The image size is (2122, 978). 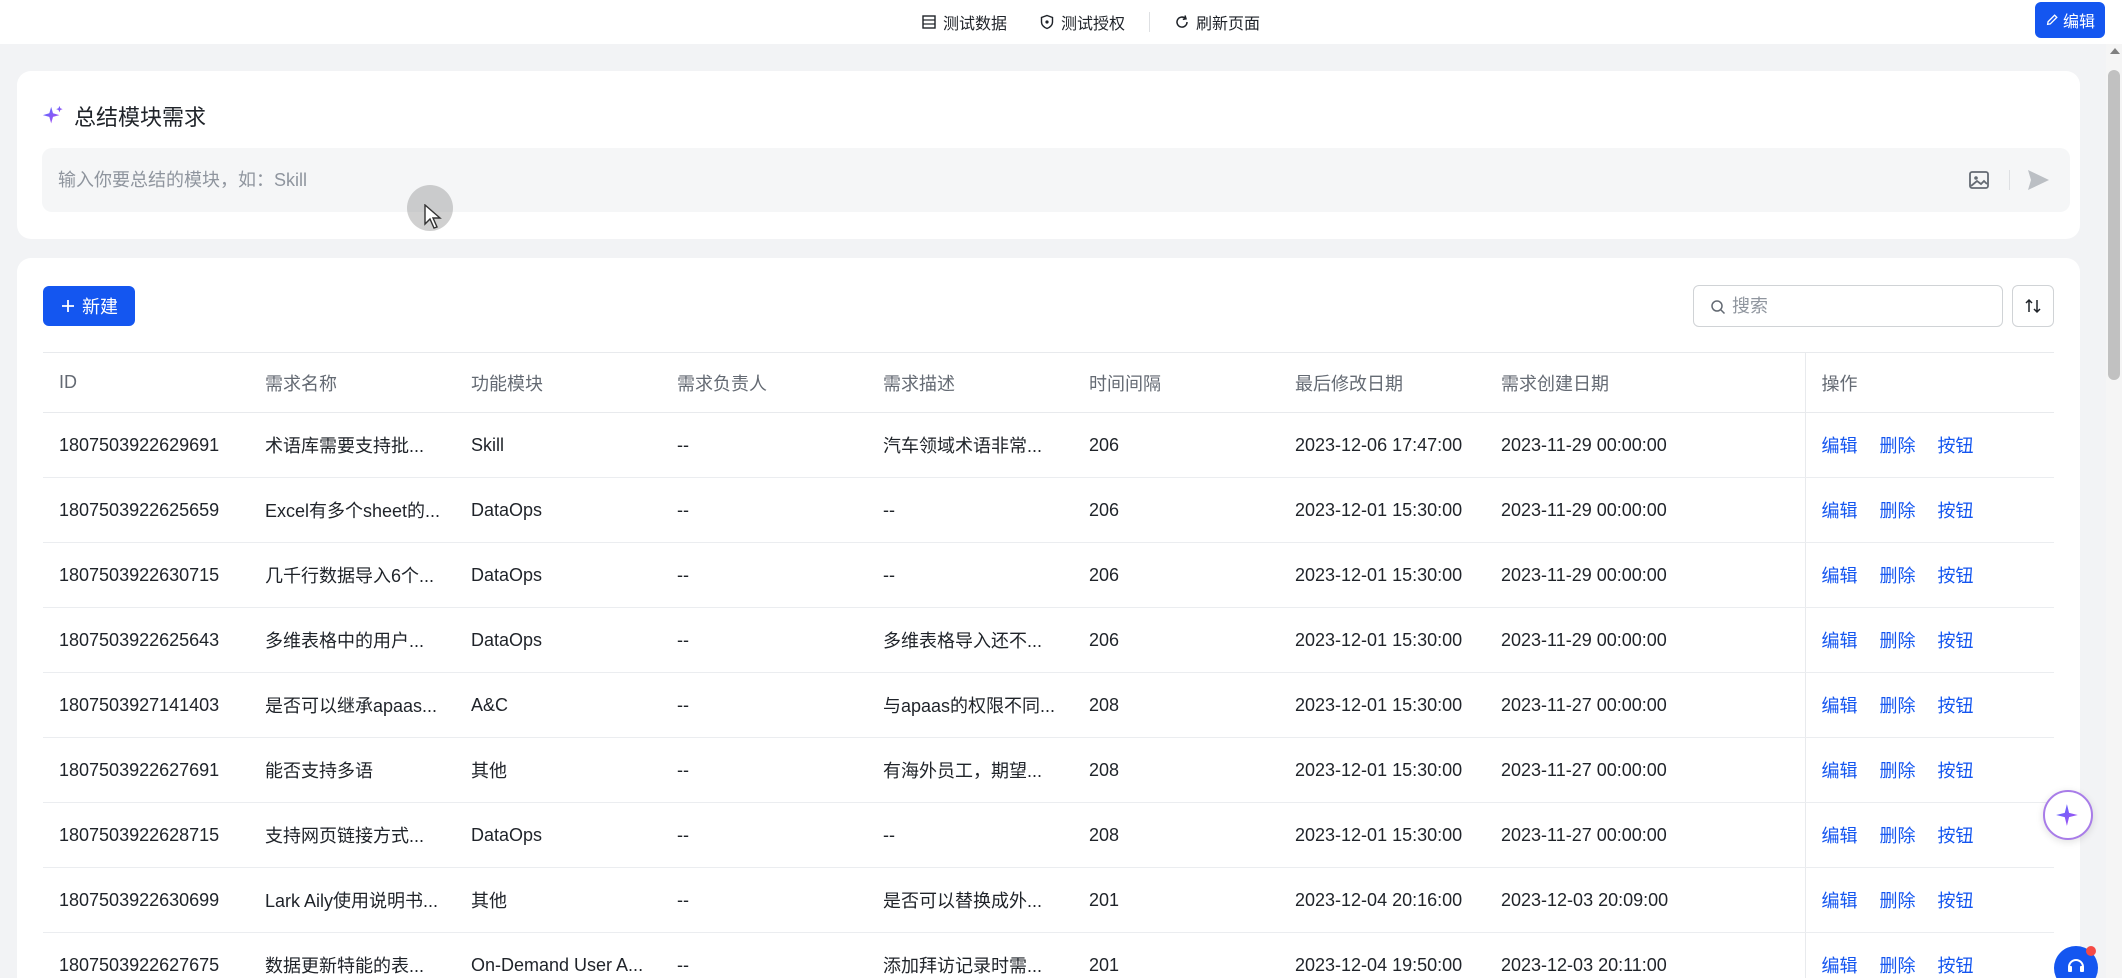 I want to click on column-header-name: 需求名称, so click(x=352, y=382).